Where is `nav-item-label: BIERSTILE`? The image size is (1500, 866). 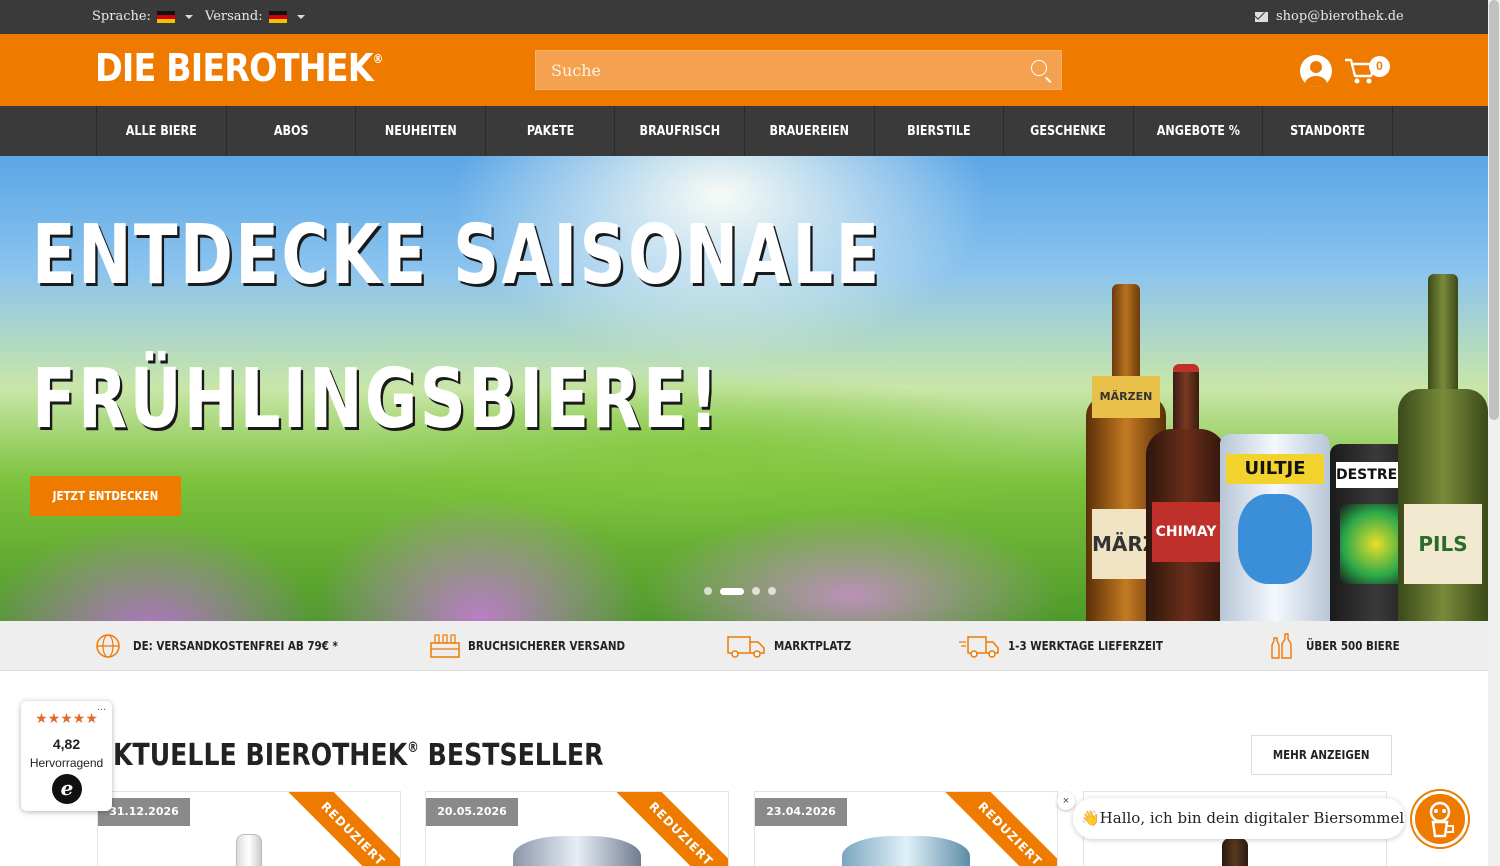 nav-item-label: BIERSTILE is located at coordinates (939, 131).